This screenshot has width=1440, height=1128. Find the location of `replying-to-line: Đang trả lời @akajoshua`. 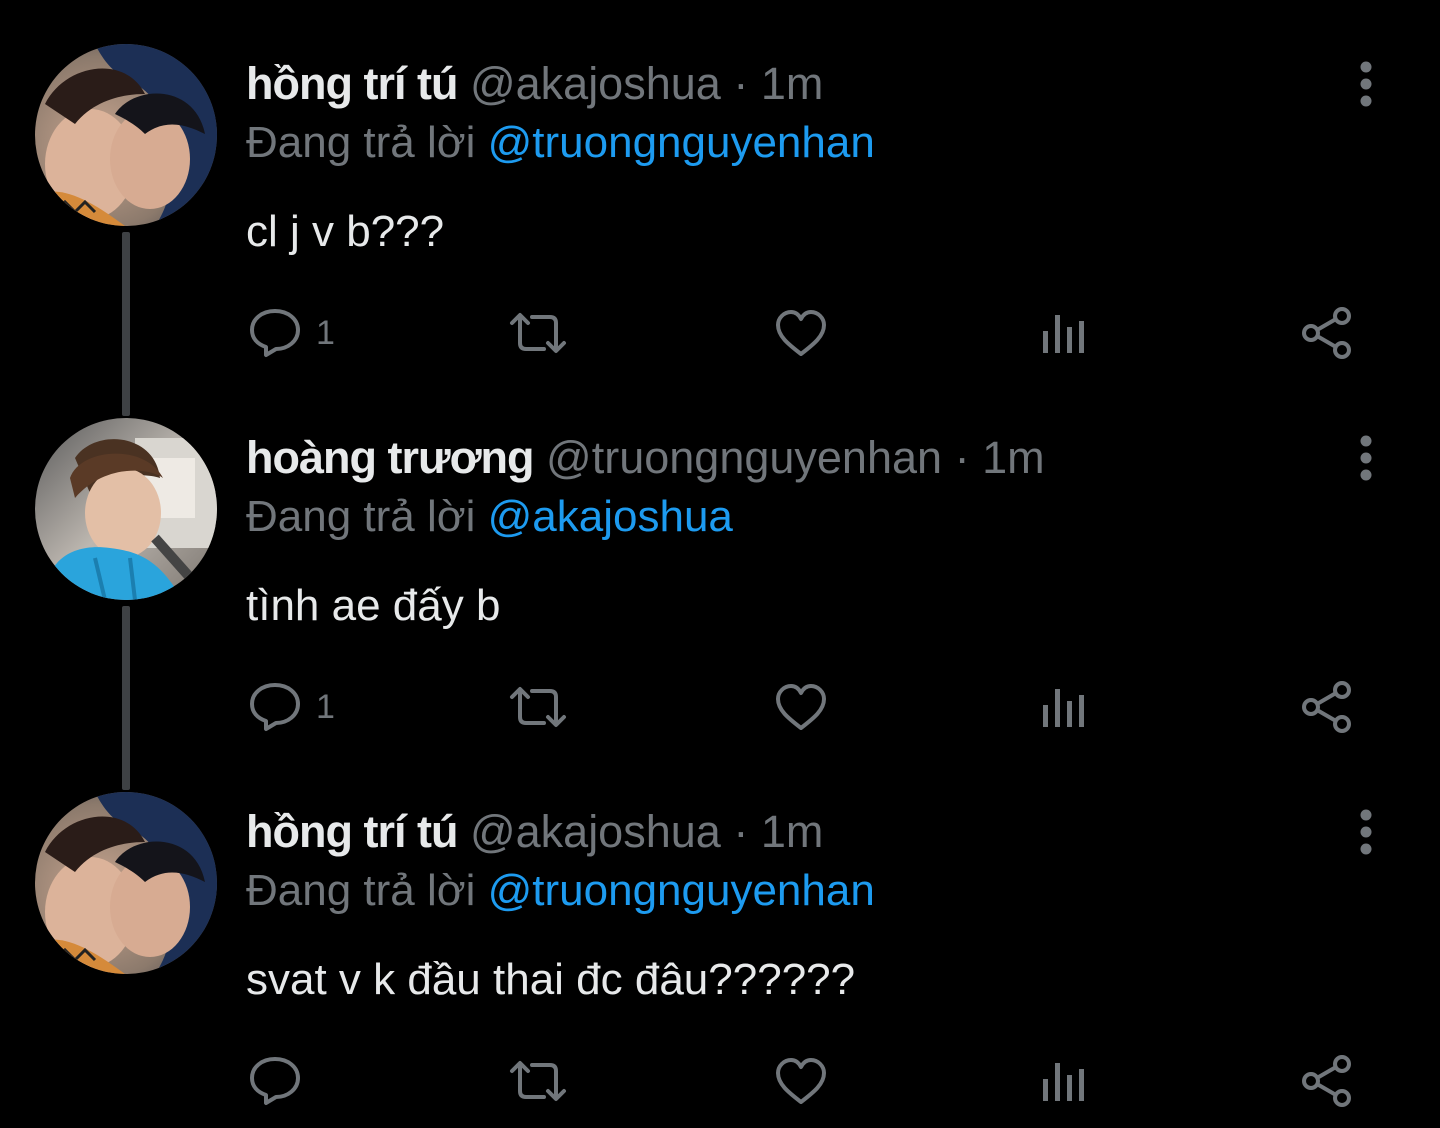

replying-to-line: Đang trả lời @akajoshua is located at coordinates (489, 517).